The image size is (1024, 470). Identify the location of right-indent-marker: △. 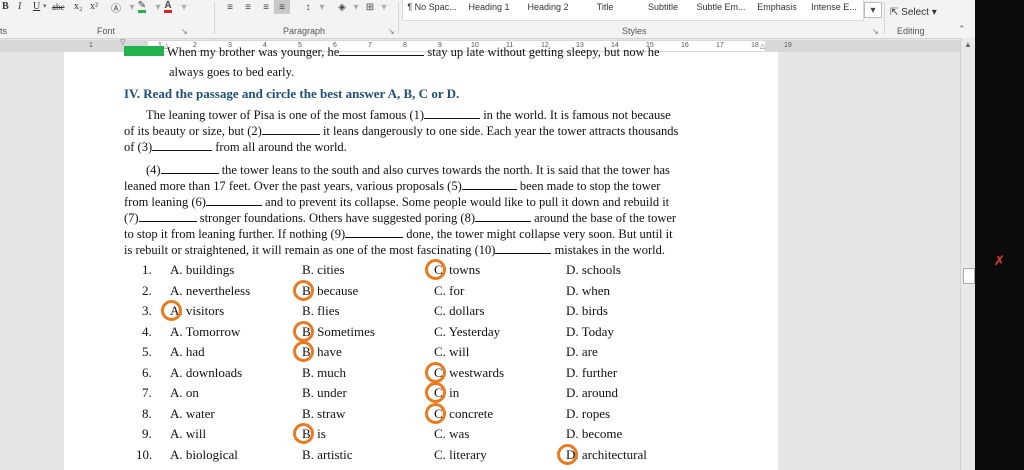
(762, 47).